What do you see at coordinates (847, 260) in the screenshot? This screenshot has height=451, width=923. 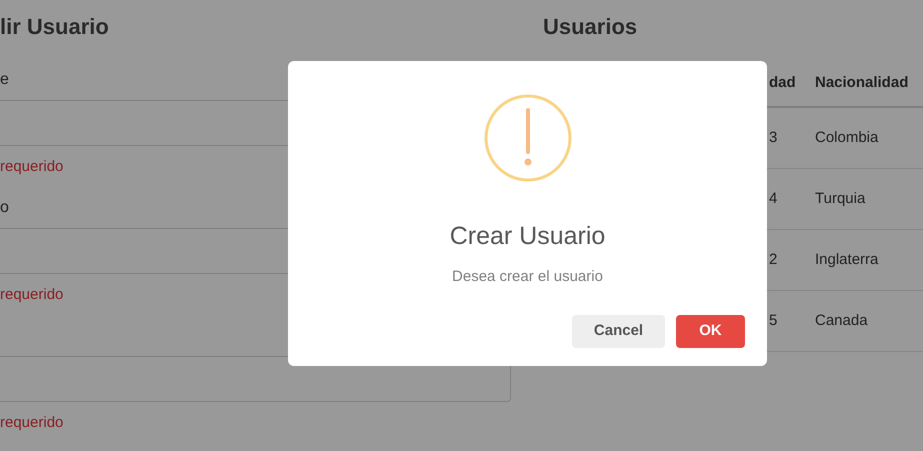 I see `table-cell-text: Inglaterra` at bounding box center [847, 260].